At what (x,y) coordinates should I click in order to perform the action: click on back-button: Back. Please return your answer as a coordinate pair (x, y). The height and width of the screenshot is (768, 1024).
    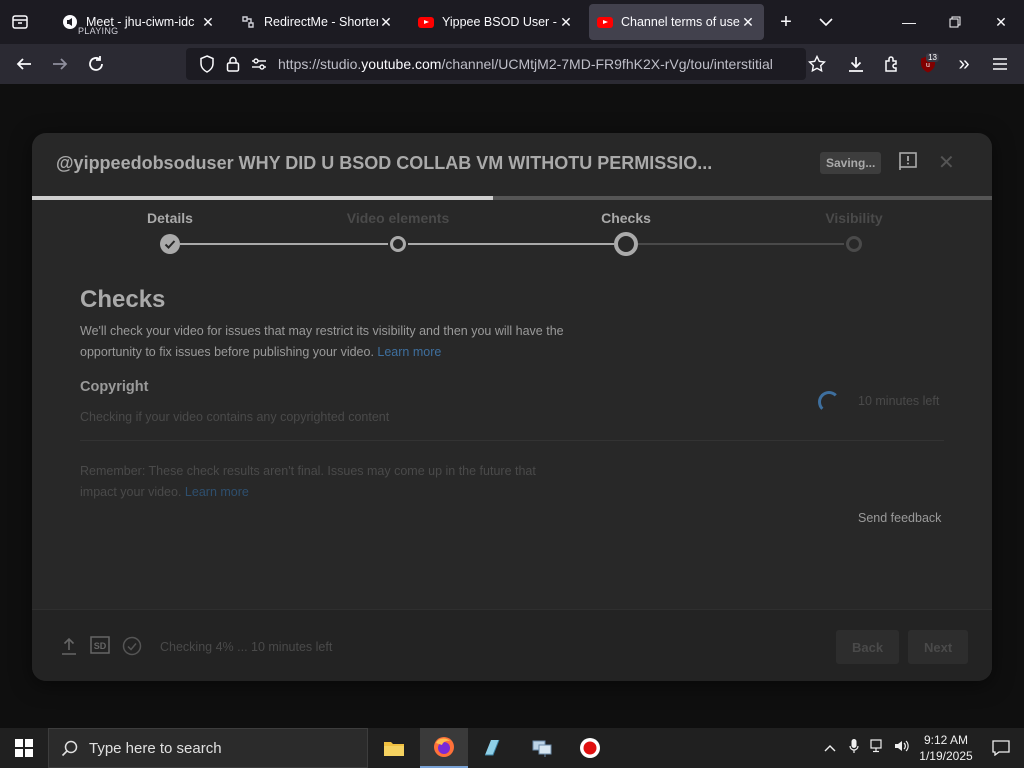
    Looking at the image, I should click on (868, 647).